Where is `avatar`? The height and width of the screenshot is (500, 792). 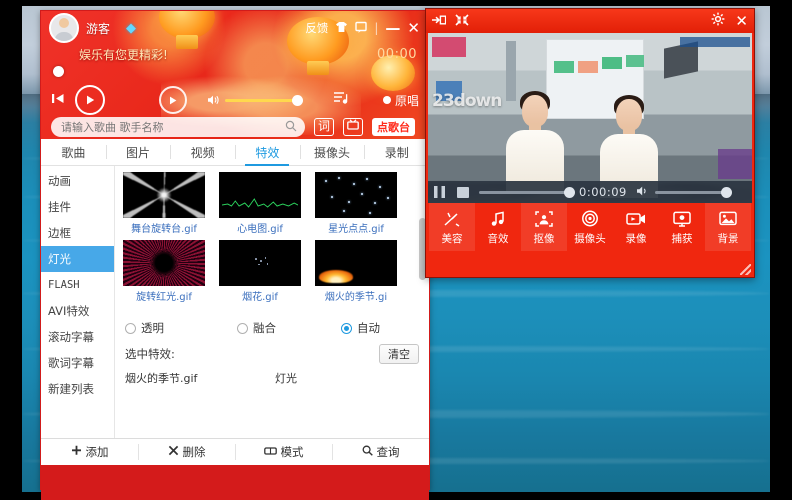
avatar is located at coordinates (64, 28).